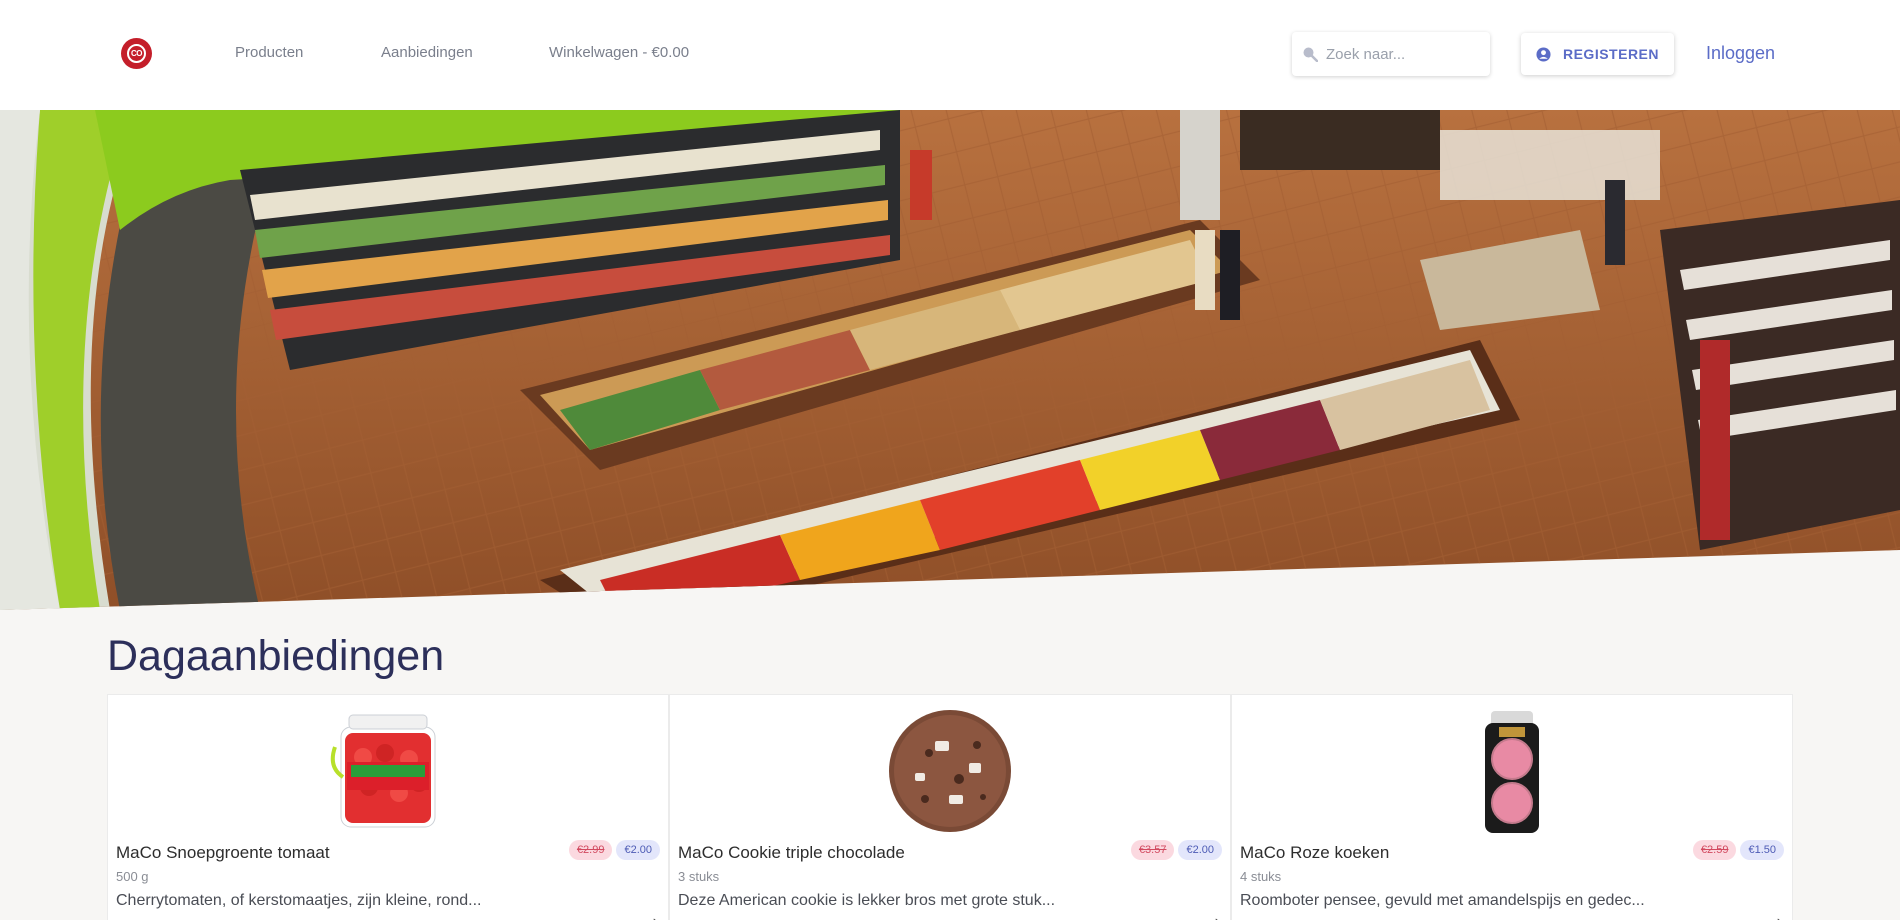 This screenshot has width=1900, height=920. I want to click on product-unit: 4 stuks, so click(1261, 876).